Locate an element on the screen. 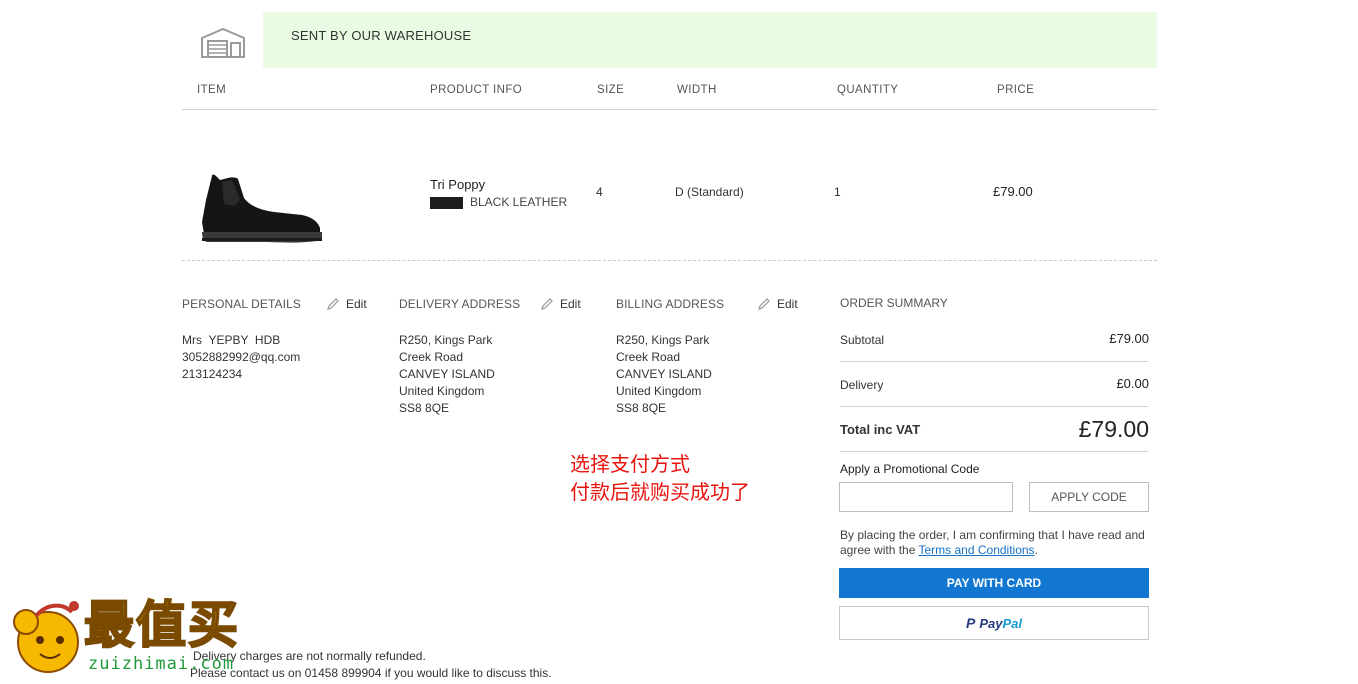  paypal-pay-text: Pay is located at coordinates (991, 623).